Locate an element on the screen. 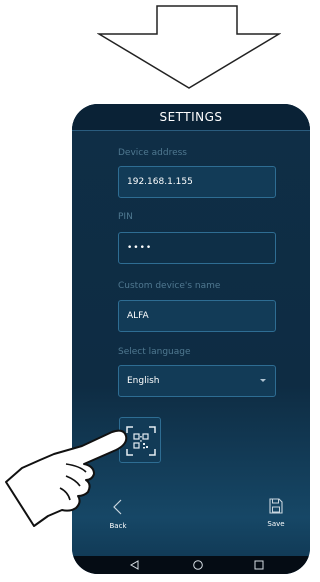 This screenshot has width=320, height=582. language-label: Select language is located at coordinates (154, 352).